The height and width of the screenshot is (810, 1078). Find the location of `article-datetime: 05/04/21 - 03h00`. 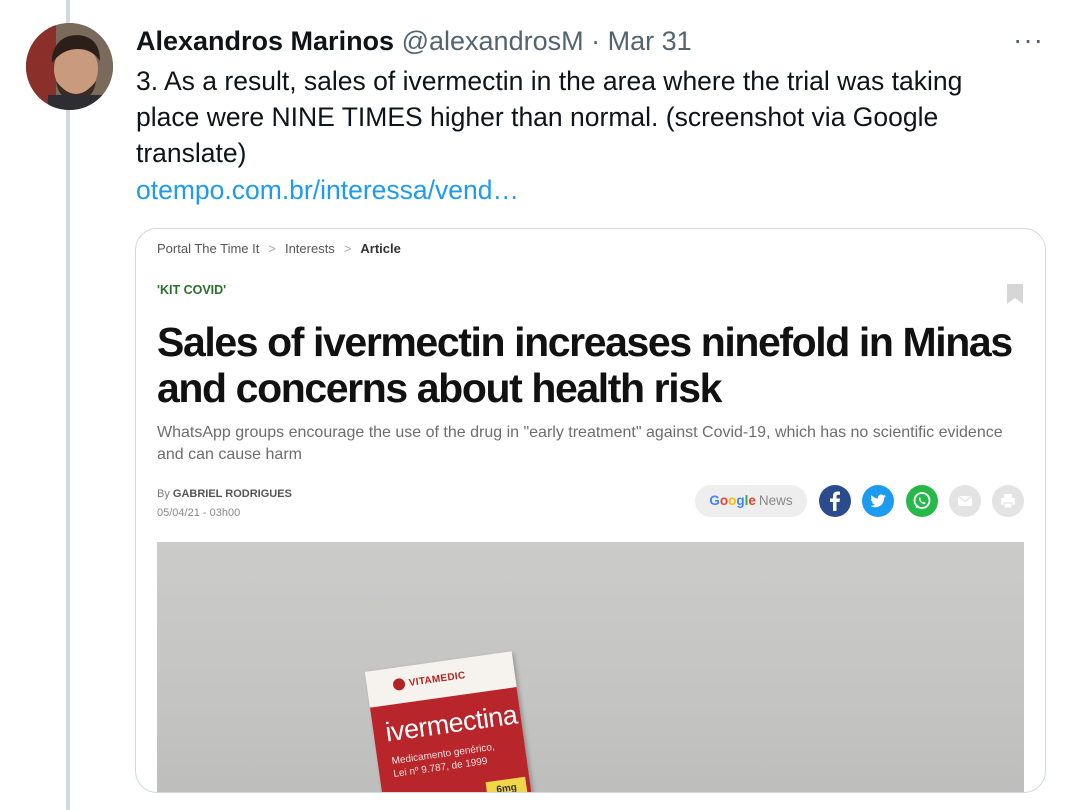

article-datetime: 05/04/21 - 03h00 is located at coordinates (199, 513).